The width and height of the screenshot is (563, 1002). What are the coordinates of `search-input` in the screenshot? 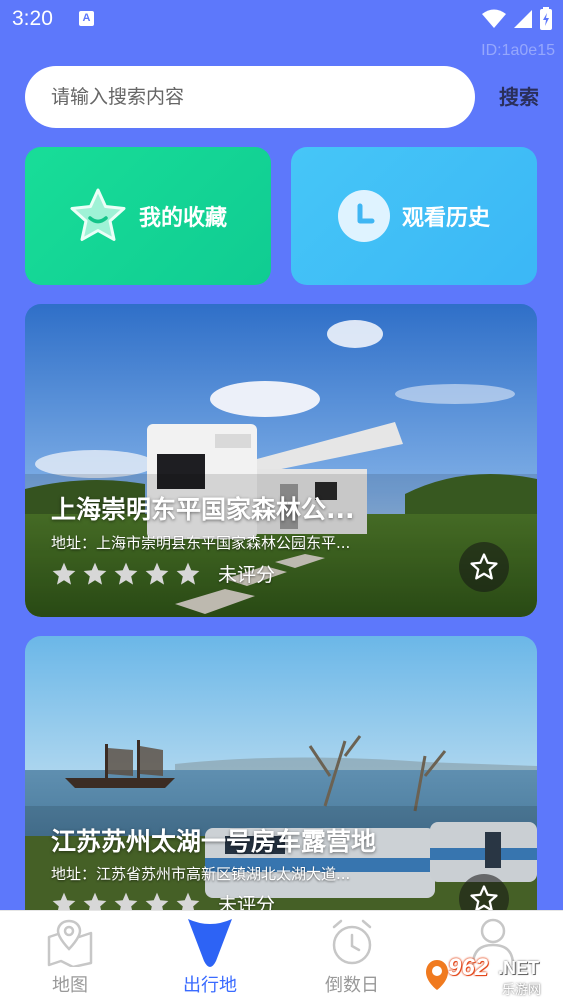 It's located at (250, 97).